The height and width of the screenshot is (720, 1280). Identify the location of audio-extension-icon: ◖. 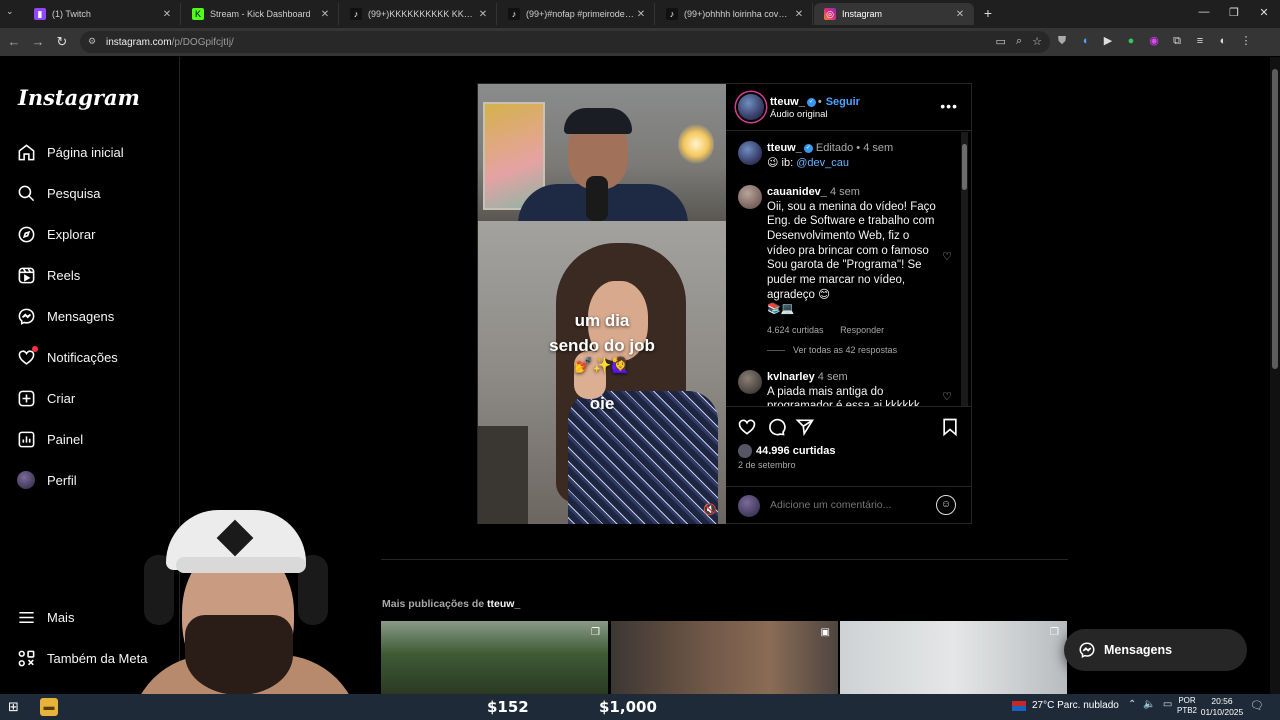
(1085, 41).